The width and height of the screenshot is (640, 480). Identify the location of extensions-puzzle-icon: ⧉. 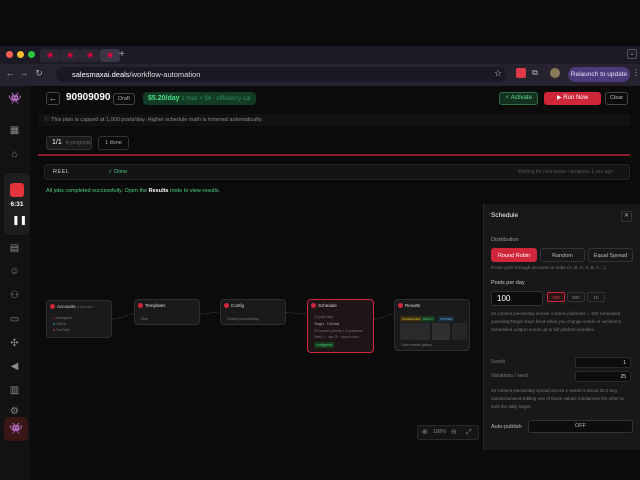
(535, 73).